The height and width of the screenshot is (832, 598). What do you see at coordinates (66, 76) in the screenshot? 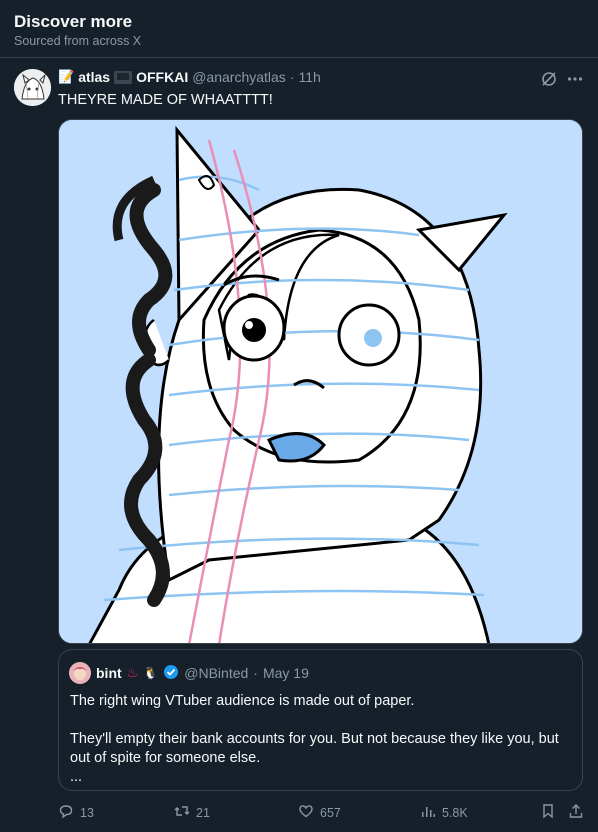
I see `memo-emoji-icon: 📝` at bounding box center [66, 76].